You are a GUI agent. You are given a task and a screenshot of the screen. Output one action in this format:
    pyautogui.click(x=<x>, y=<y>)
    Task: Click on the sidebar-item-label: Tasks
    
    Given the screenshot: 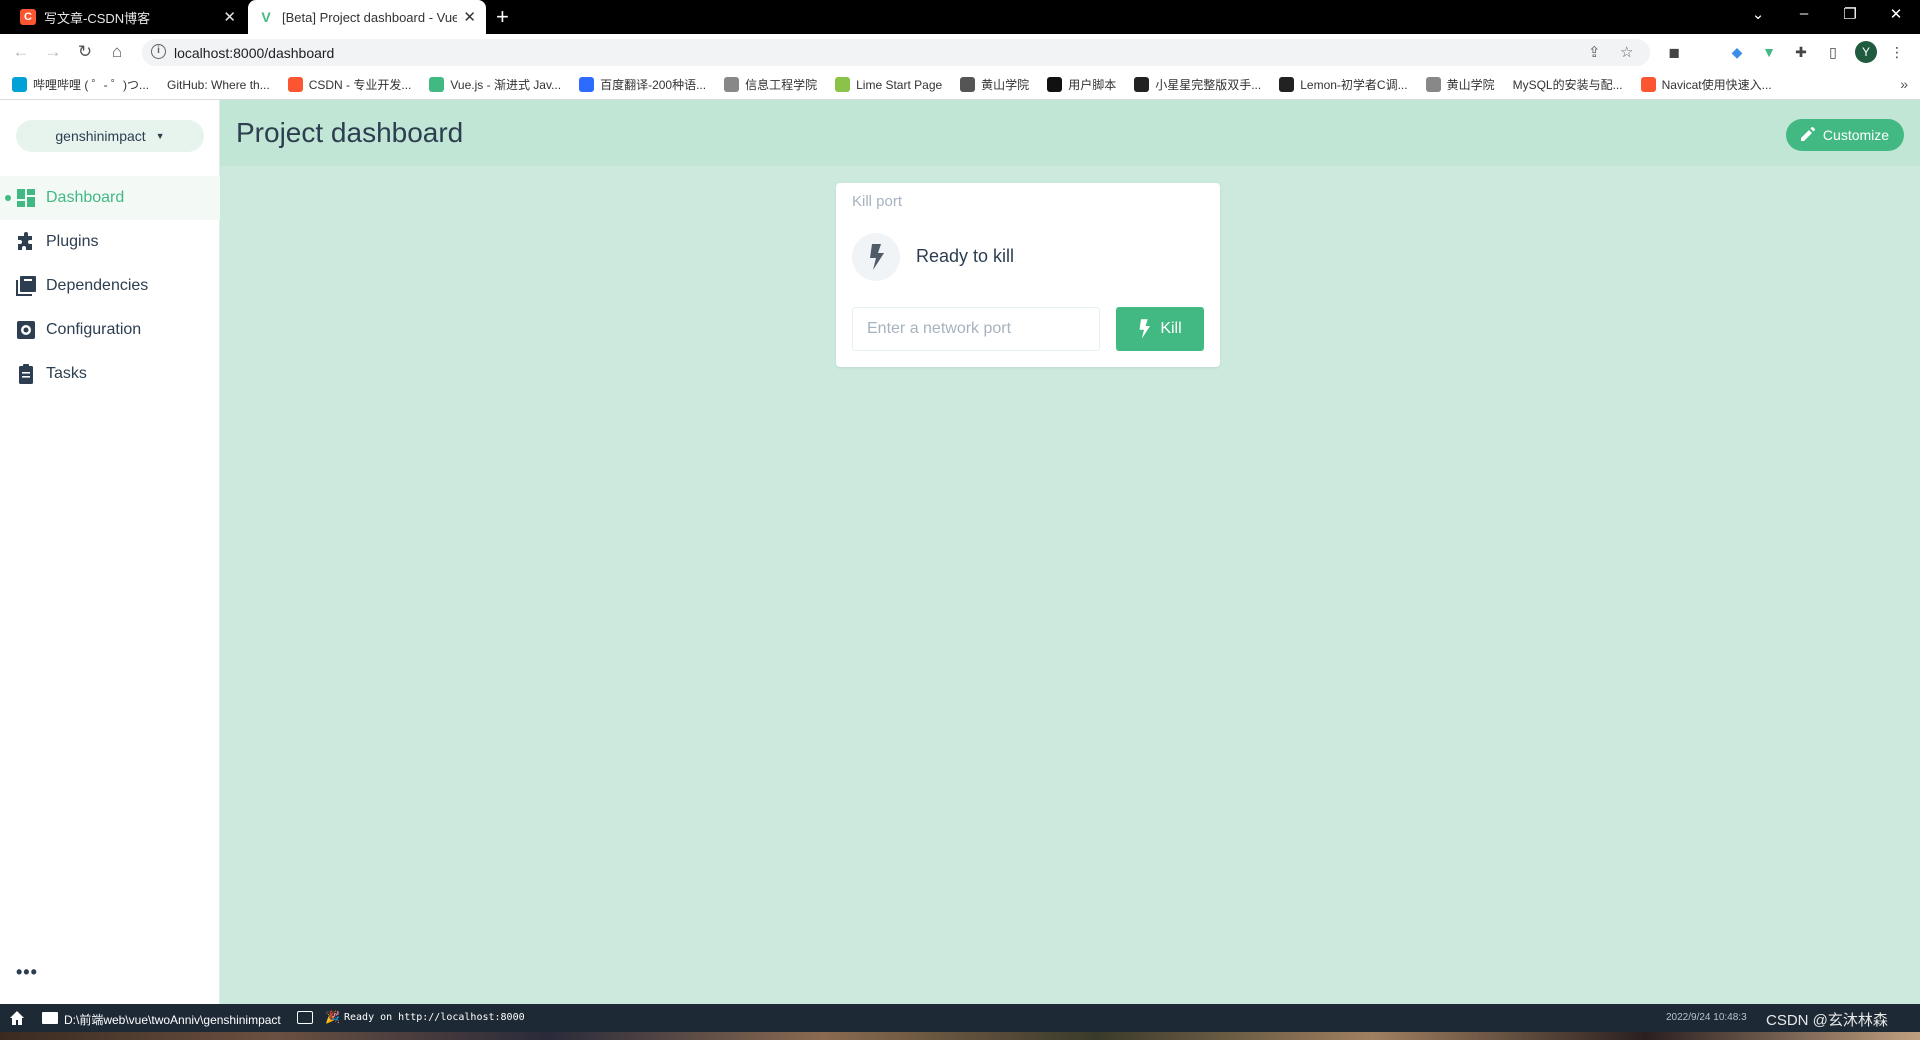 What is the action you would take?
    pyautogui.click(x=66, y=373)
    